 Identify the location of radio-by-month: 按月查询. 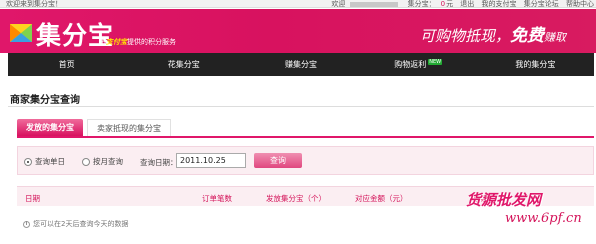
(102, 161).